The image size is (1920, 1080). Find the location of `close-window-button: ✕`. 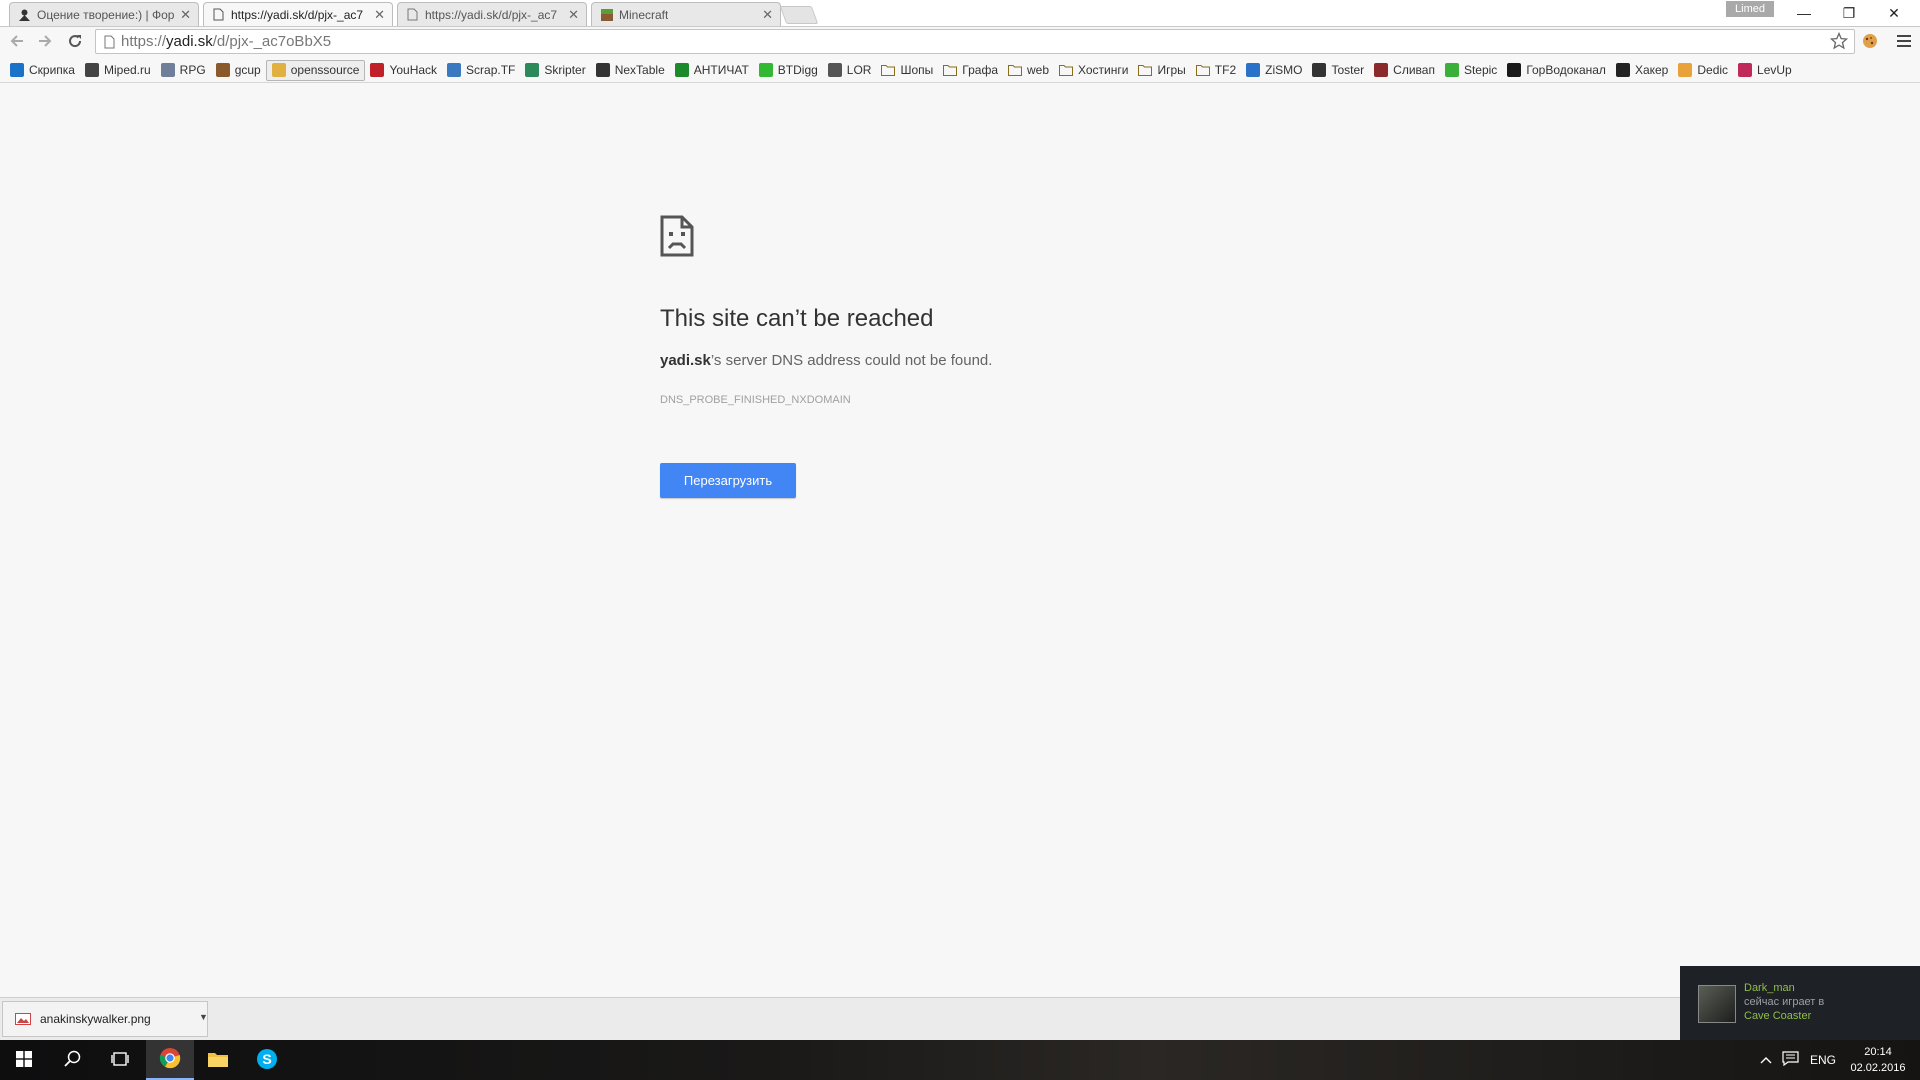

close-window-button: ✕ is located at coordinates (1894, 13).